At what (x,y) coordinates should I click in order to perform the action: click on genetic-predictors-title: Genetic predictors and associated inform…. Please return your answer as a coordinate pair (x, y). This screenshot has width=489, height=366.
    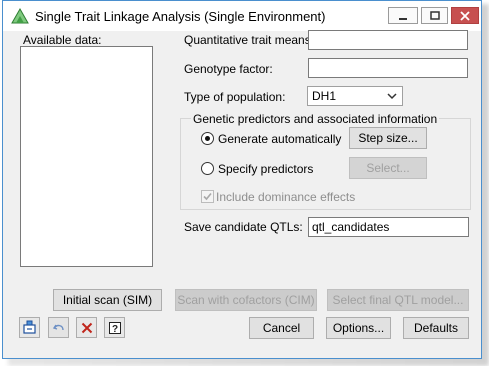
    Looking at the image, I should click on (315, 119).